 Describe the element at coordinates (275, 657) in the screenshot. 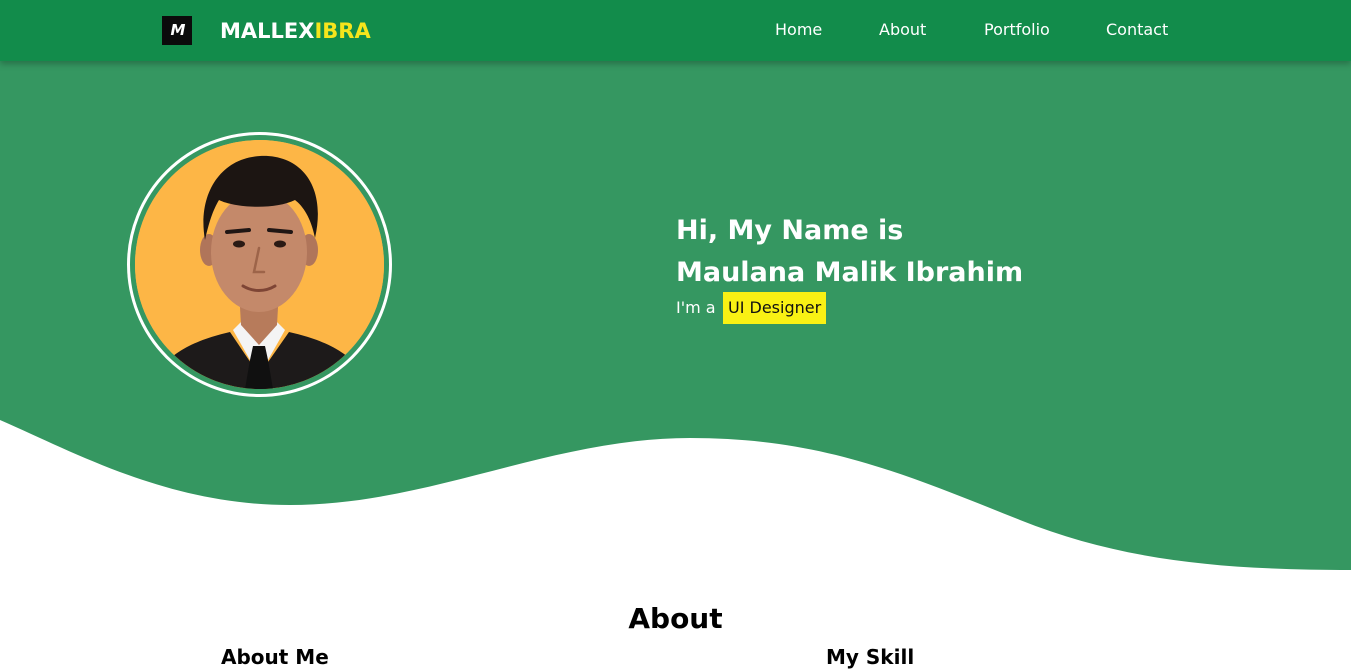

I see `about-me-heading: About Me` at that location.